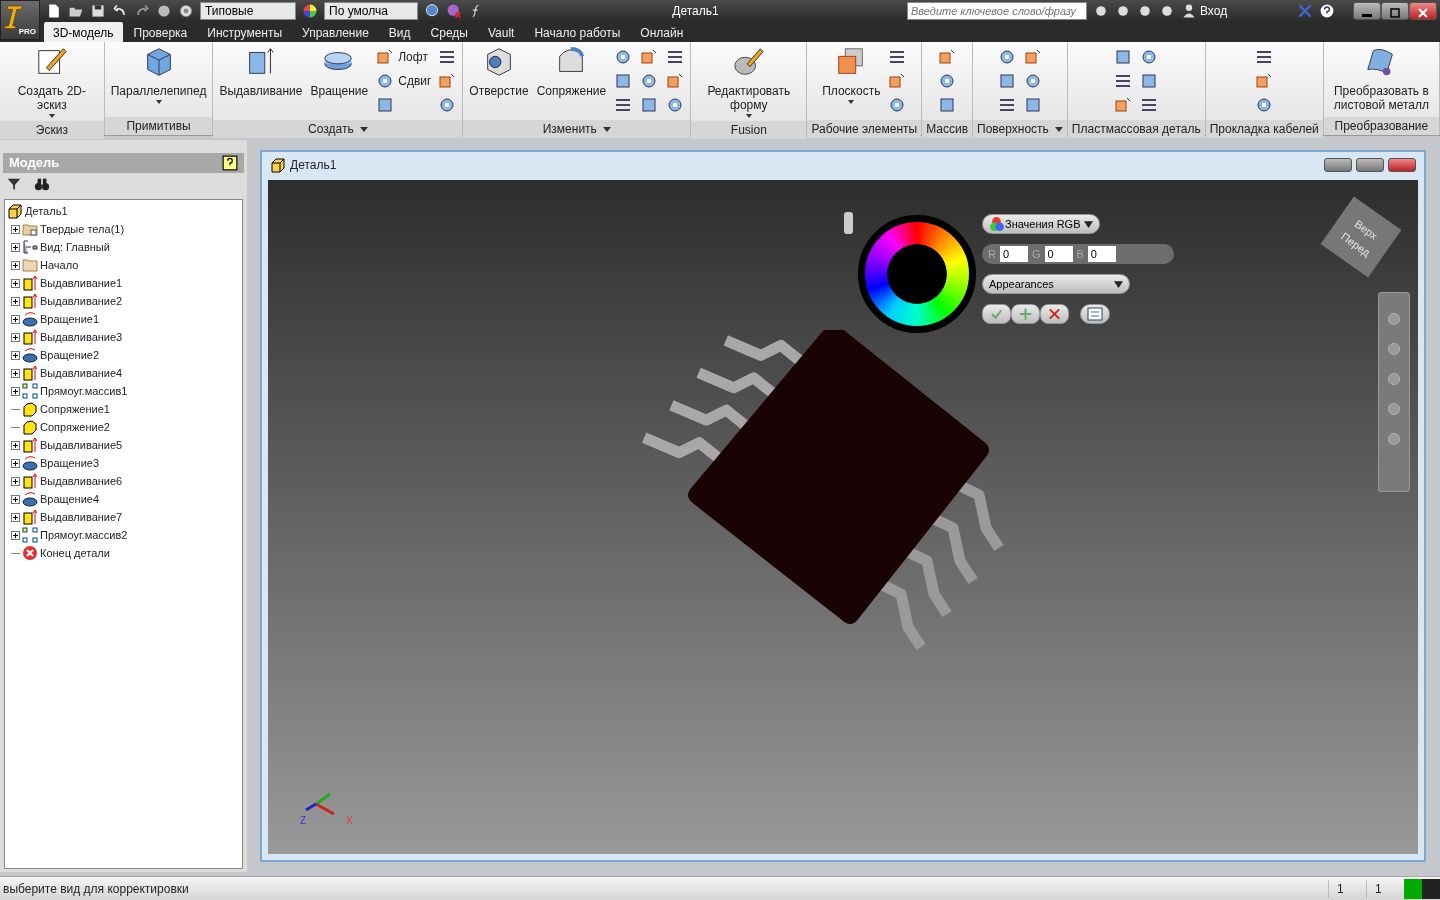  What do you see at coordinates (1041, 224) in the screenshot?
I see `color-mode-dropdown: Значения RGB` at bounding box center [1041, 224].